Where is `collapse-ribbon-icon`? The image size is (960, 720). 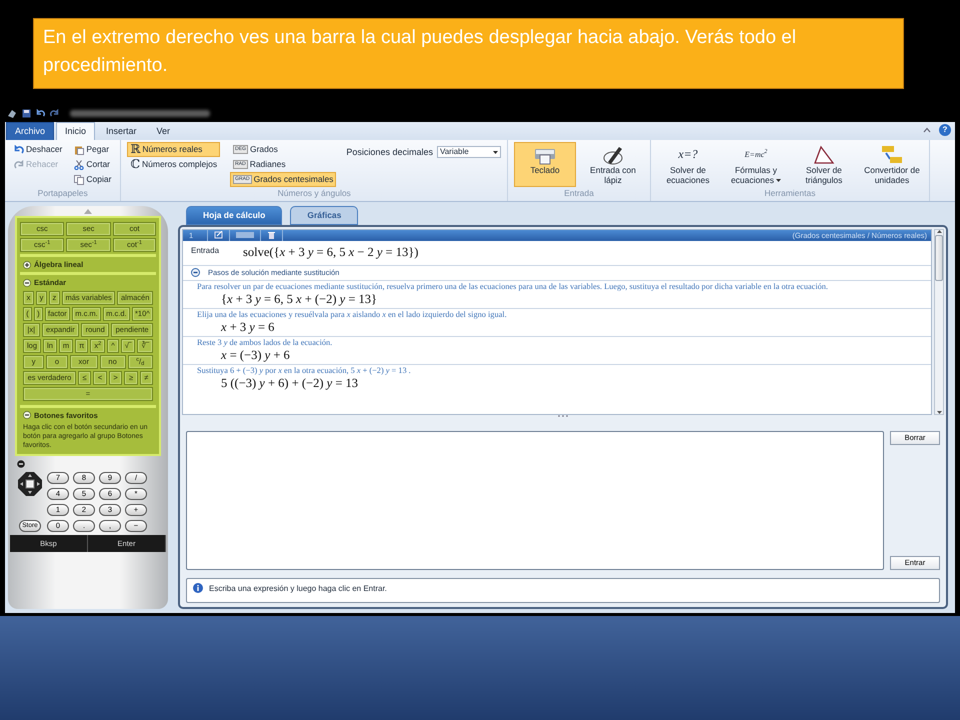
collapse-ribbon-icon is located at coordinates (927, 130).